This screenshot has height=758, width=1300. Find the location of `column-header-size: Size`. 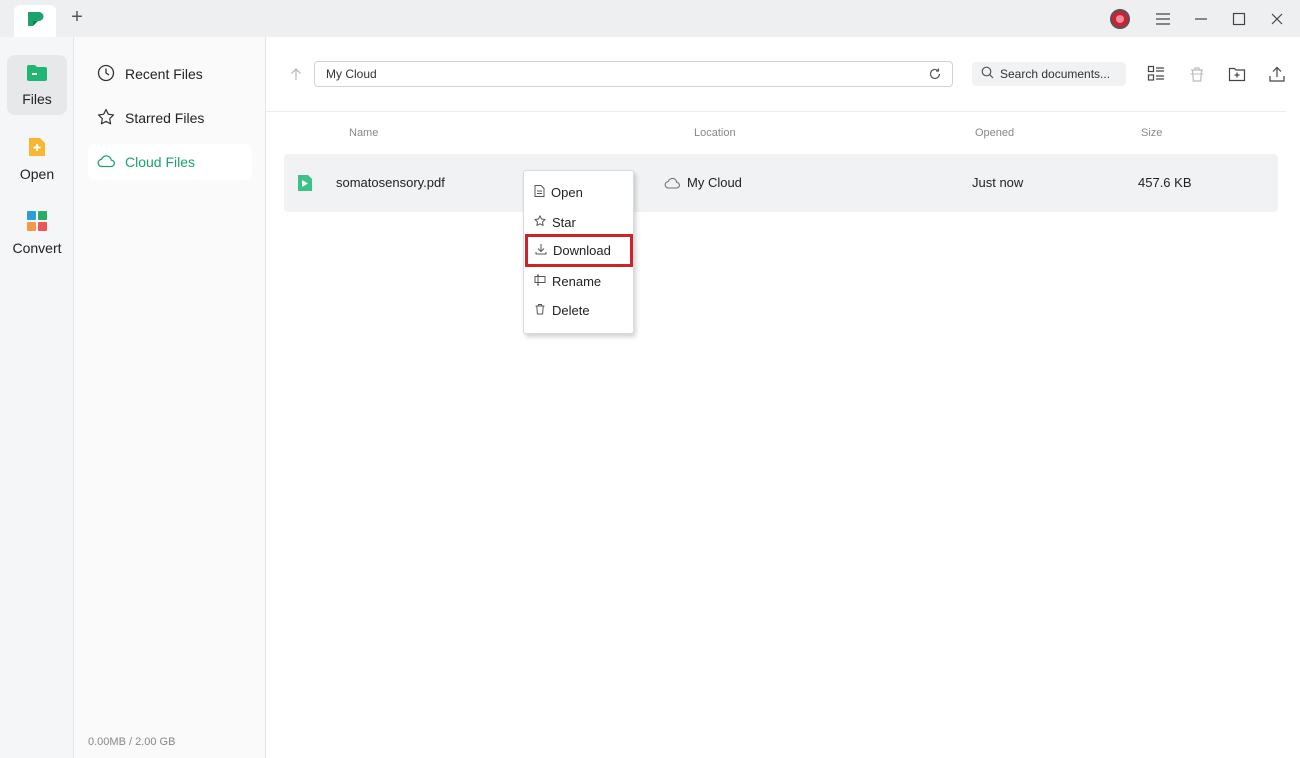

column-header-size: Size is located at coordinates (1151, 133).